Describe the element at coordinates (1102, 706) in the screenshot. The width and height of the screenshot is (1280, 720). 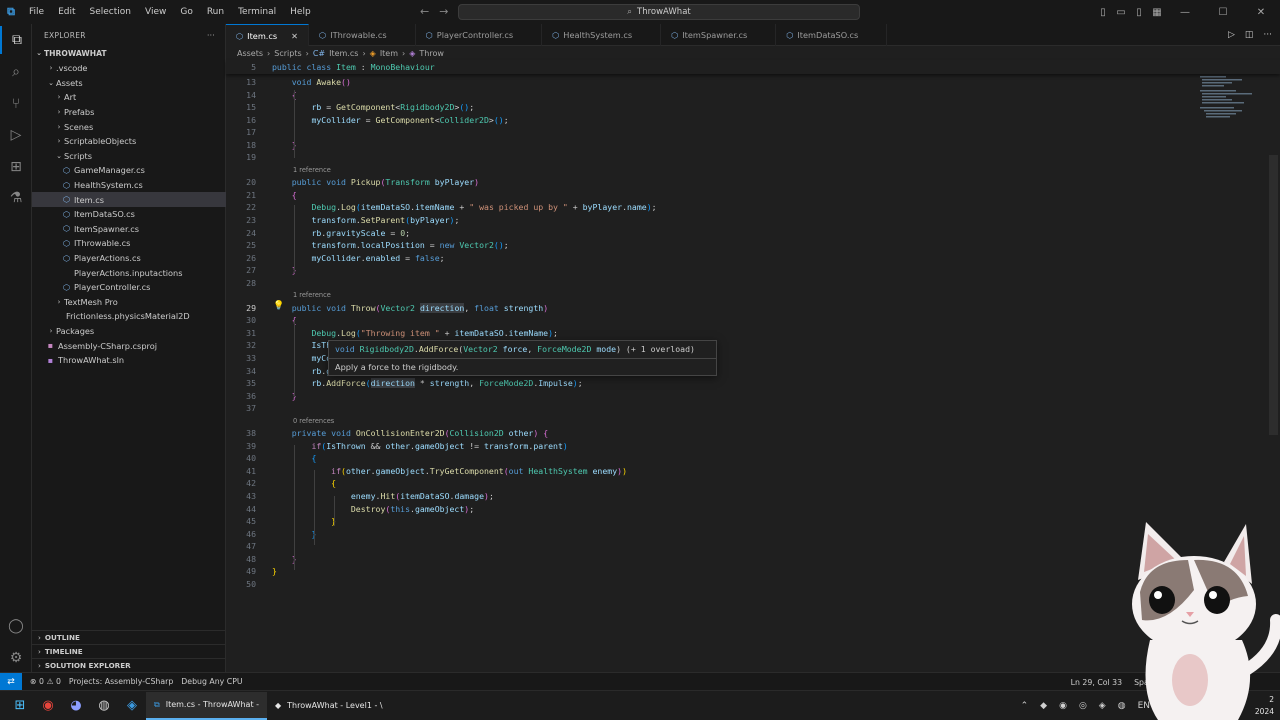
I see `tray-app-icon: ◈` at that location.